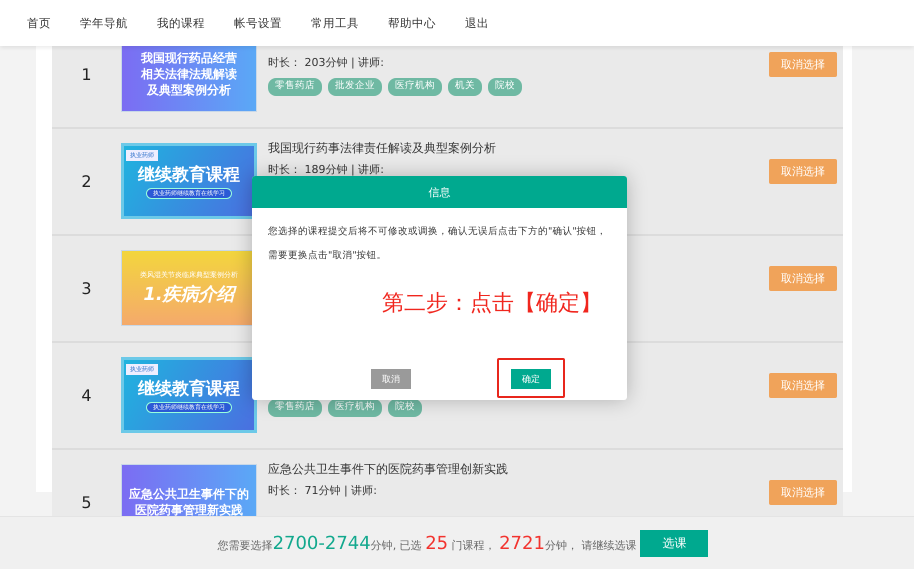 The width and height of the screenshot is (914, 569). Describe the element at coordinates (477, 23) in the screenshot. I see `nav-link: 退出` at that location.